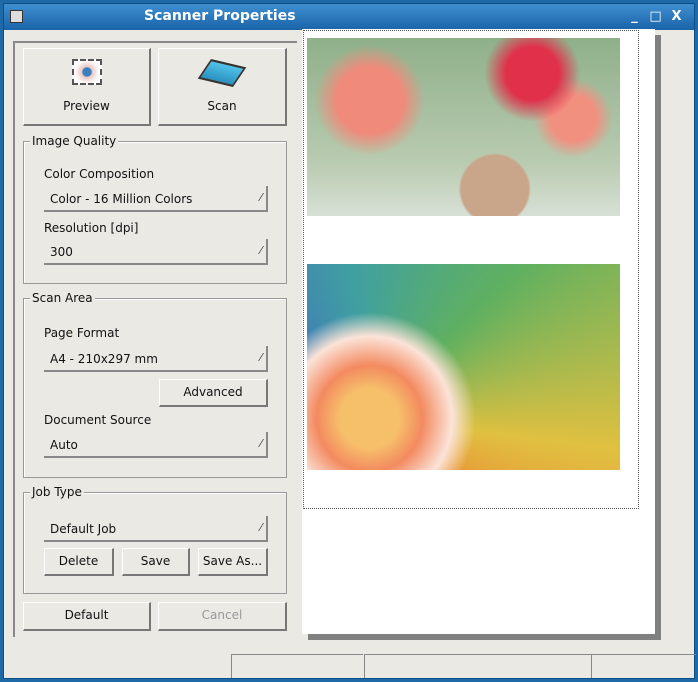 Image resolution: width=698 pixels, height=682 pixels. Describe the element at coordinates (156, 445) in the screenshot. I see `document-source-select: Auto ⁄` at that location.